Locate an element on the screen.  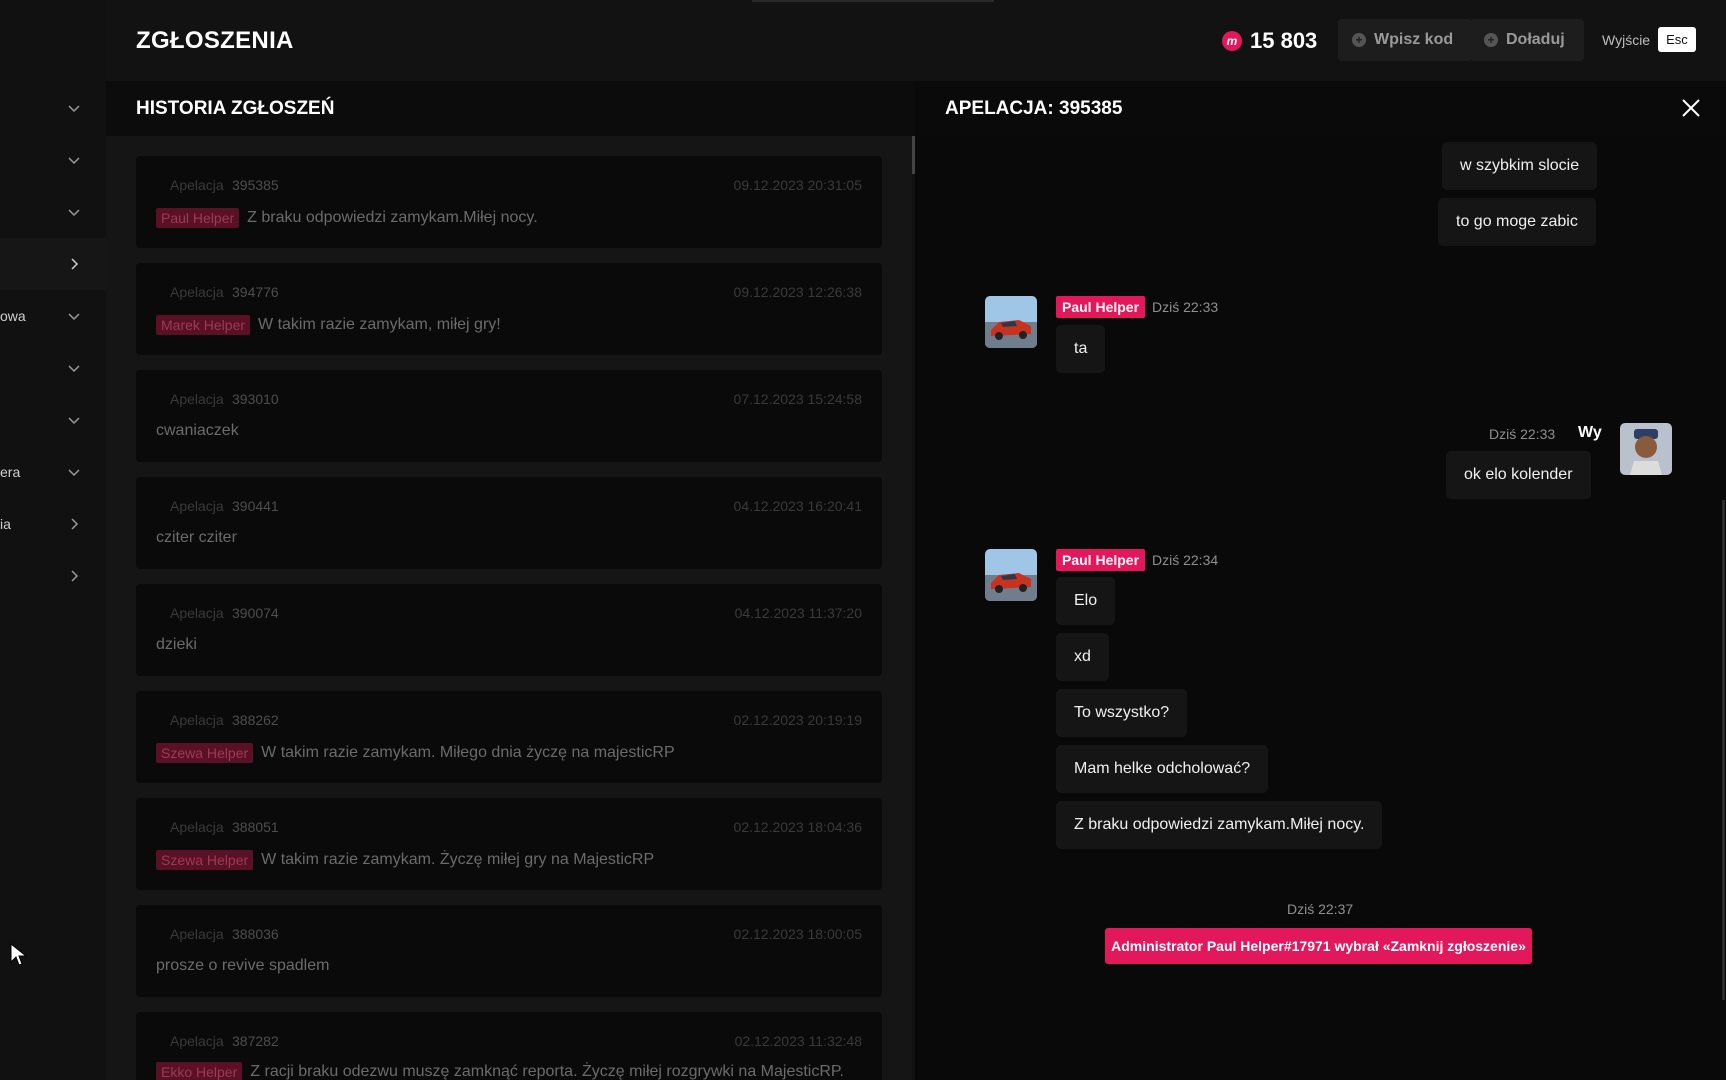
ticket-id: 388262 is located at coordinates (255, 720).